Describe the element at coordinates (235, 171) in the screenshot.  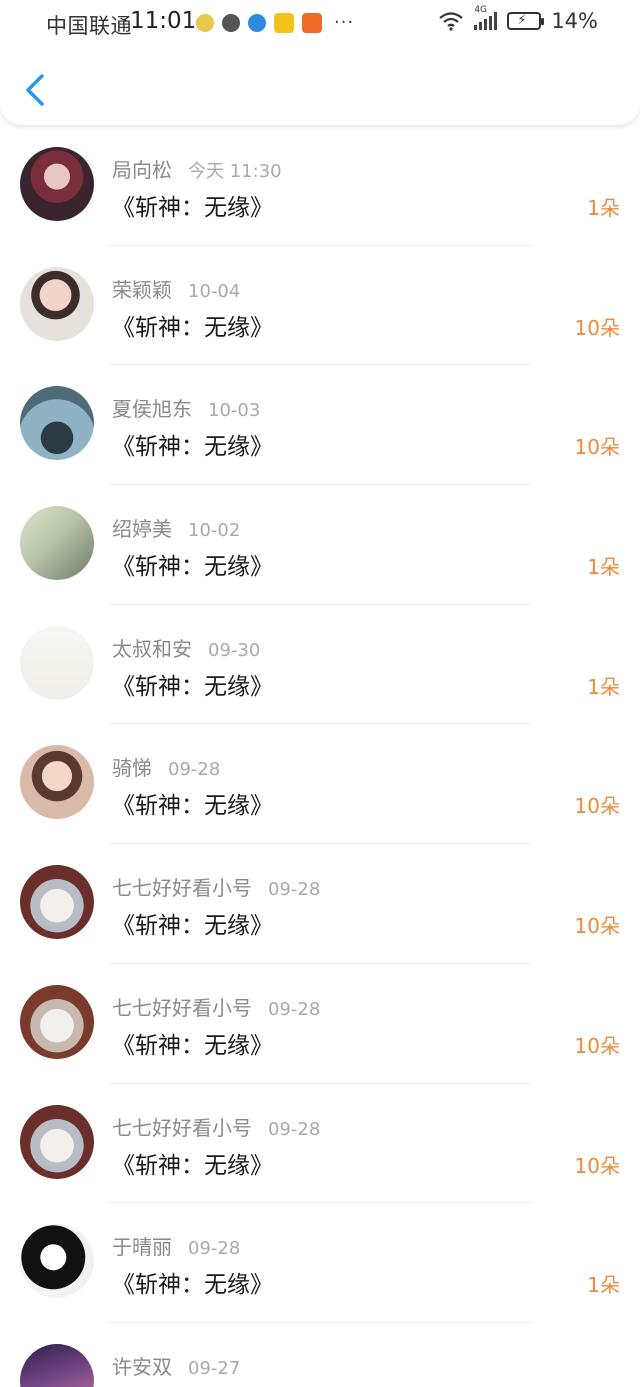
I see `record-date: 今天 11:30` at that location.